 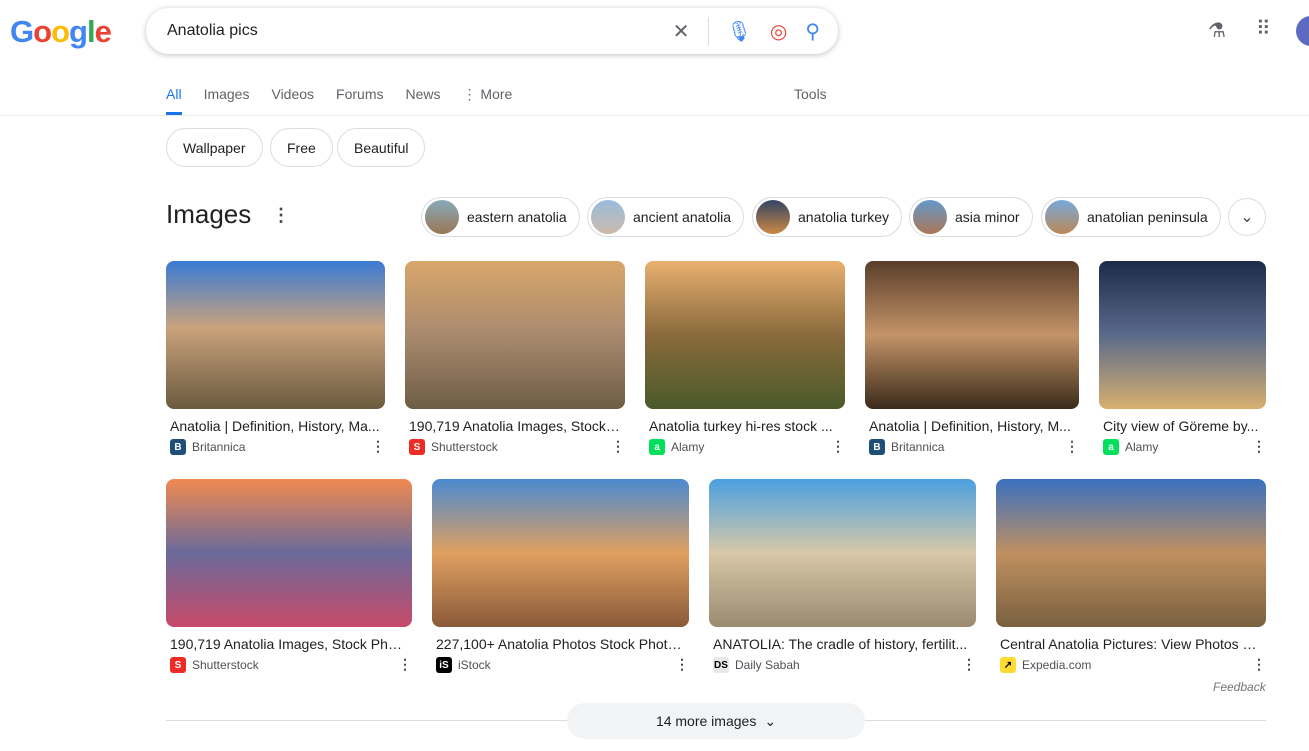 I want to click on tab-more: ⋮ More, so click(x=488, y=100).